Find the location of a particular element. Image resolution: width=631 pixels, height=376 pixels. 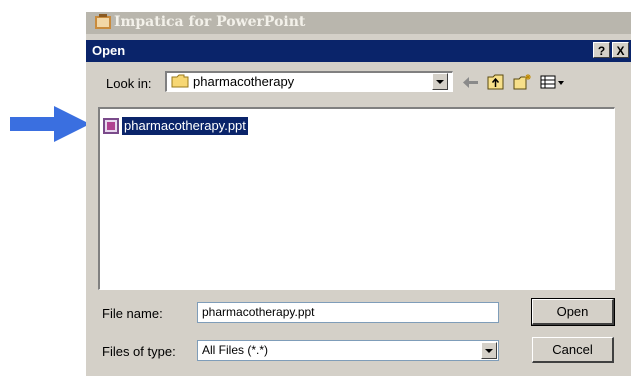

open-button: Open is located at coordinates (573, 312).